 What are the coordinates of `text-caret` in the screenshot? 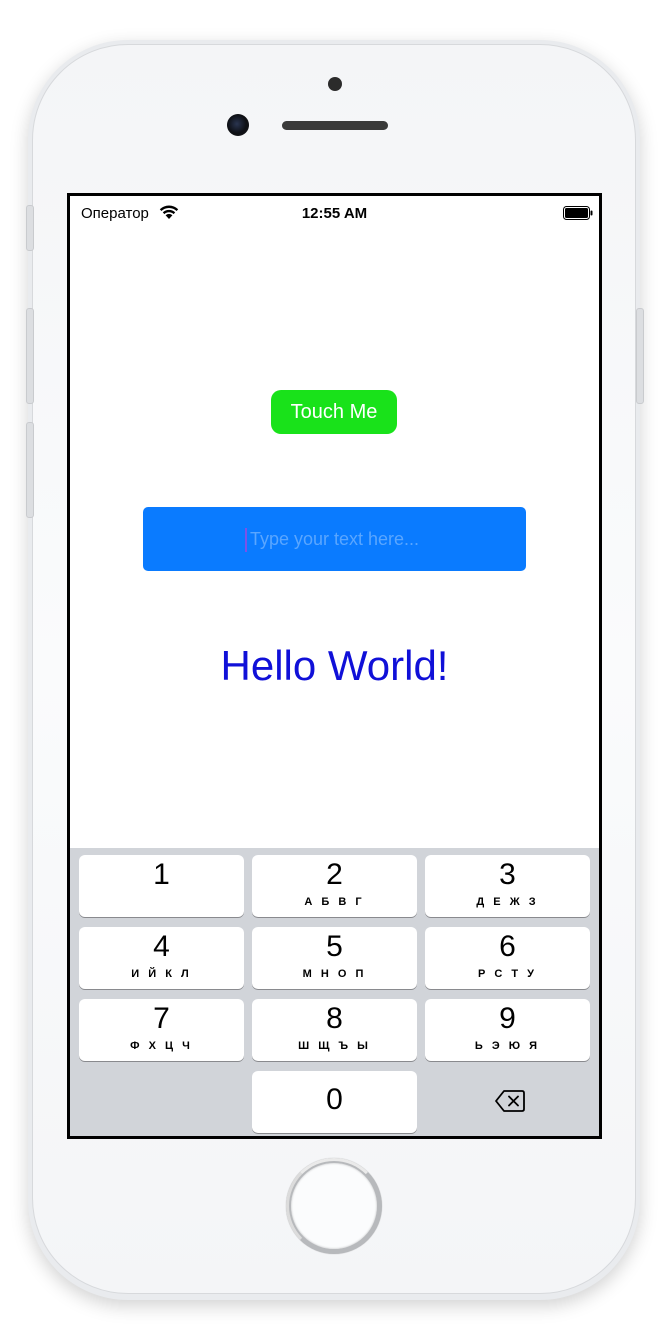 It's located at (246, 540).